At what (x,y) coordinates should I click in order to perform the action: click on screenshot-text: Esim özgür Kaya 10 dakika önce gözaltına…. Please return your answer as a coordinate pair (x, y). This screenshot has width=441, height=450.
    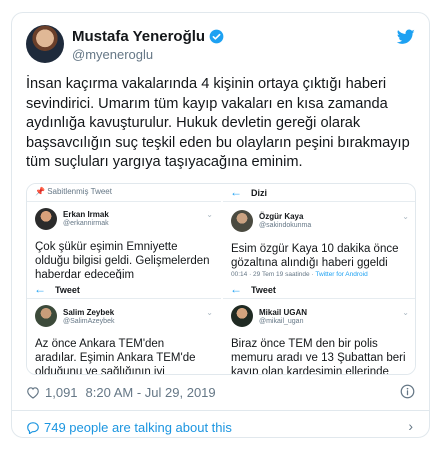
    Looking at the image, I should click on (315, 256).